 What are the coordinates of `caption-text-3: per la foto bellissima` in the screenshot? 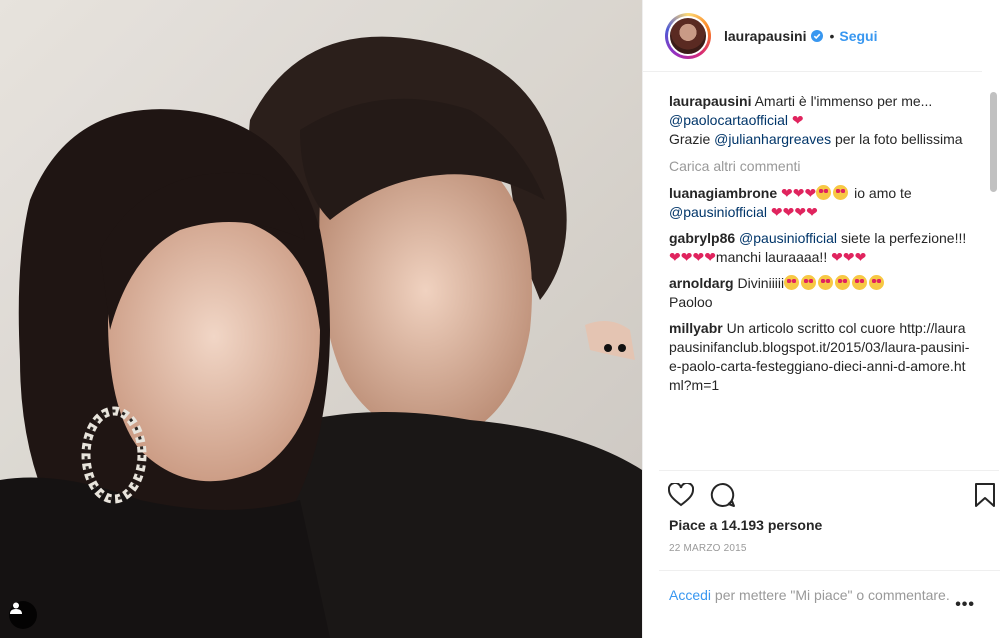 It's located at (898, 139).